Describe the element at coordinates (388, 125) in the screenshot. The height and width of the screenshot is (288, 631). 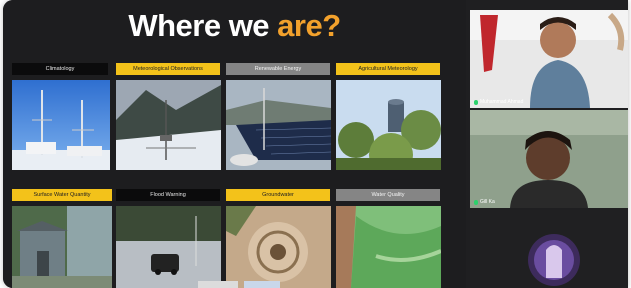
I see `water-tank-trees-photo` at that location.